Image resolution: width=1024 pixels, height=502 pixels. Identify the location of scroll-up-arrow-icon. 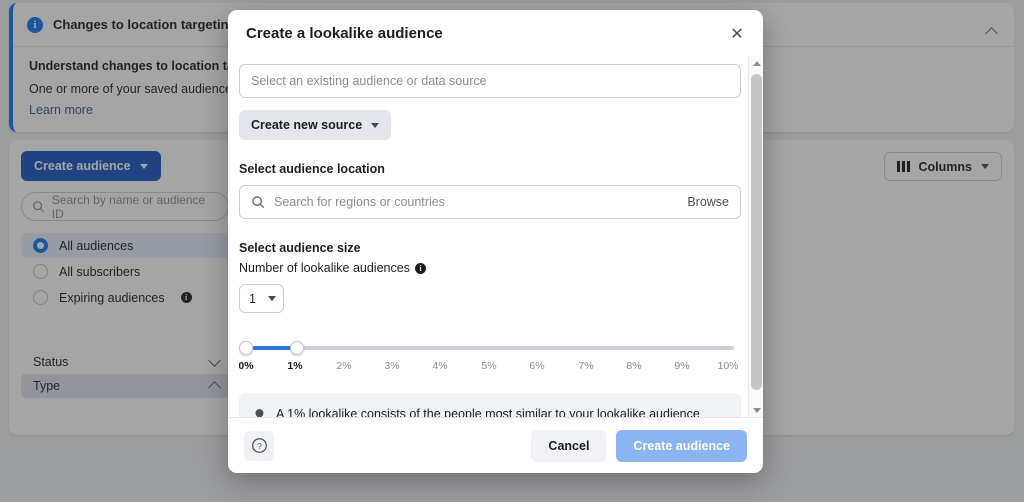
(756, 63).